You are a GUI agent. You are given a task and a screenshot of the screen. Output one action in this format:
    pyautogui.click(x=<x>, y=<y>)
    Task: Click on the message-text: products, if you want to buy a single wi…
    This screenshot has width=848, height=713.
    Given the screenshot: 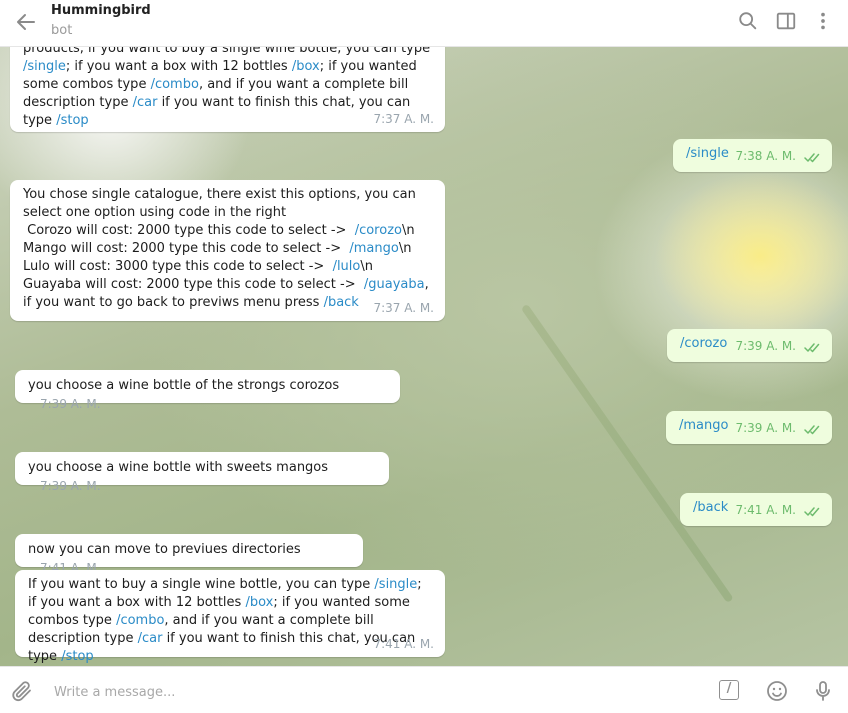 What is the action you would take?
    pyautogui.click(x=227, y=88)
    